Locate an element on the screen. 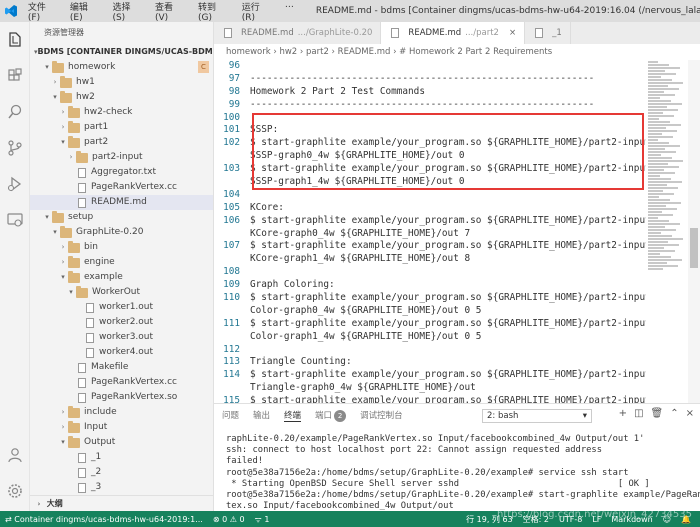  menu-view: 查看(V) is located at coordinates (170, 11).